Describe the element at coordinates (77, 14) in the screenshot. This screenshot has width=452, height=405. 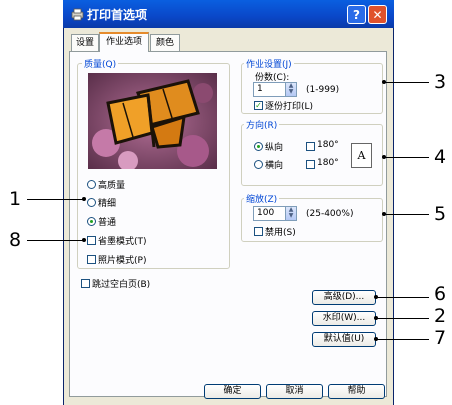
I see `printer-icon` at that location.